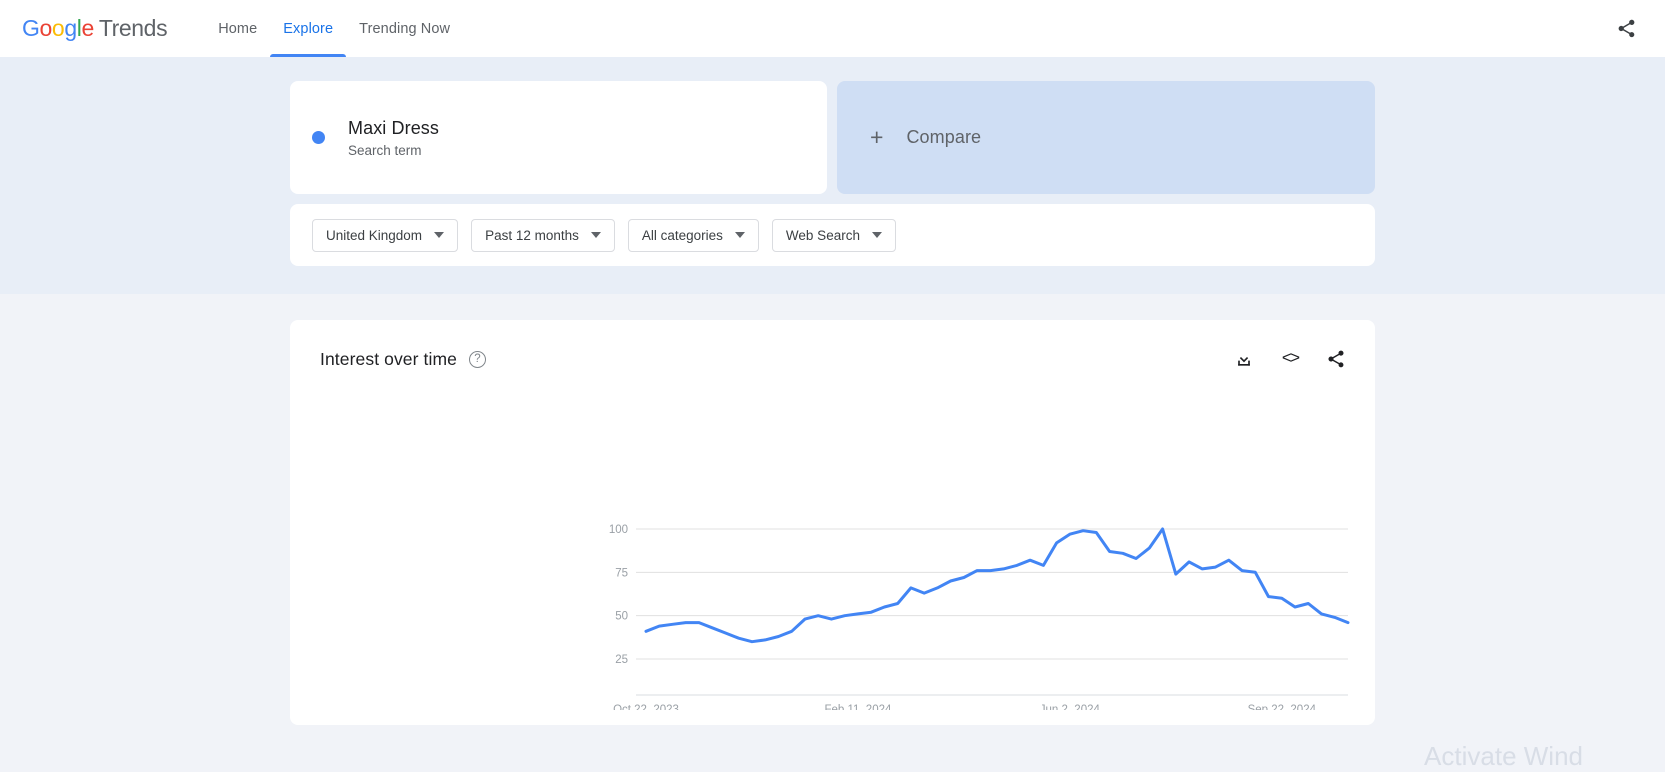 This screenshot has height=778, width=1665. I want to click on time-range-filter: Past 12 months, so click(543, 235).